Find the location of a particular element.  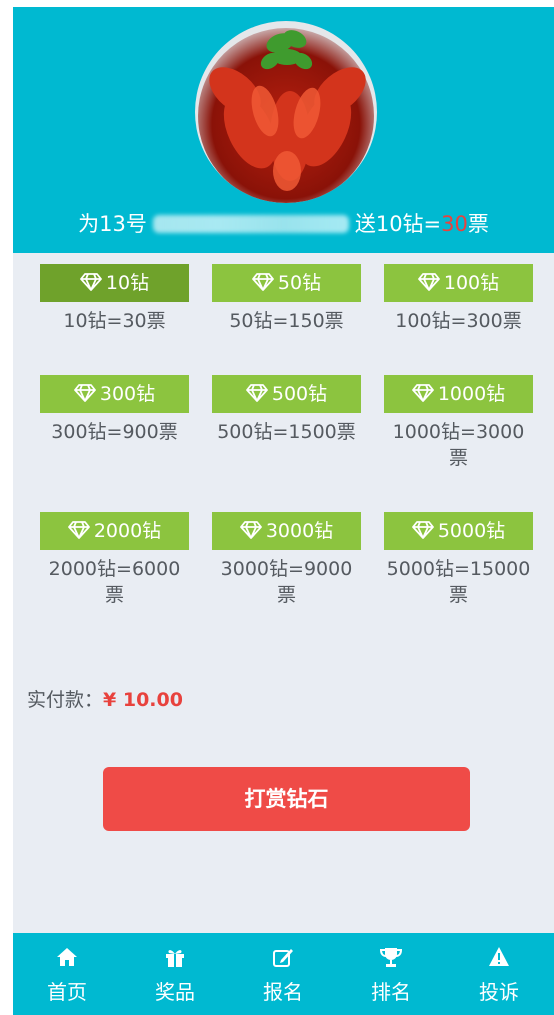

option-rate: 5000钻=15000票 is located at coordinates (458, 582).